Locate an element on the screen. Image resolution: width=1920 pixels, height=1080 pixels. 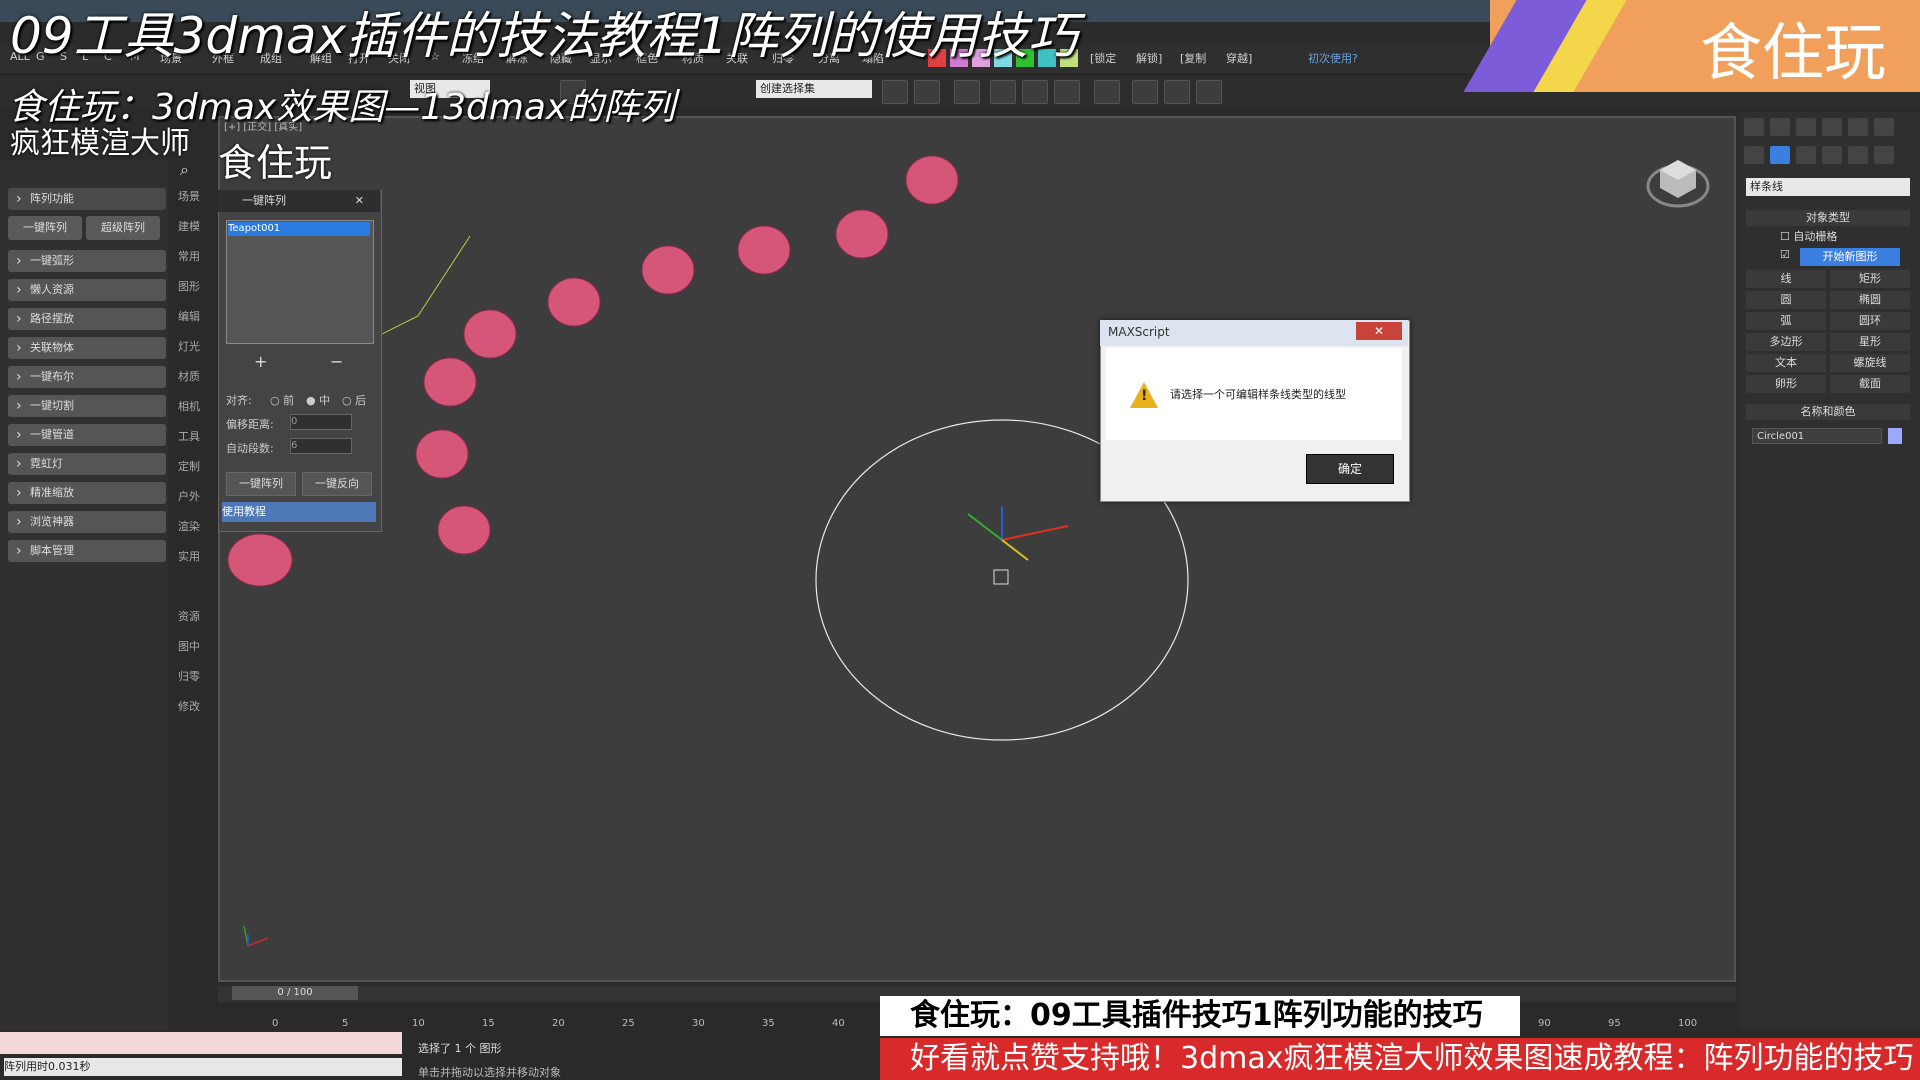
motion-tab-icon is located at coordinates (1832, 127).